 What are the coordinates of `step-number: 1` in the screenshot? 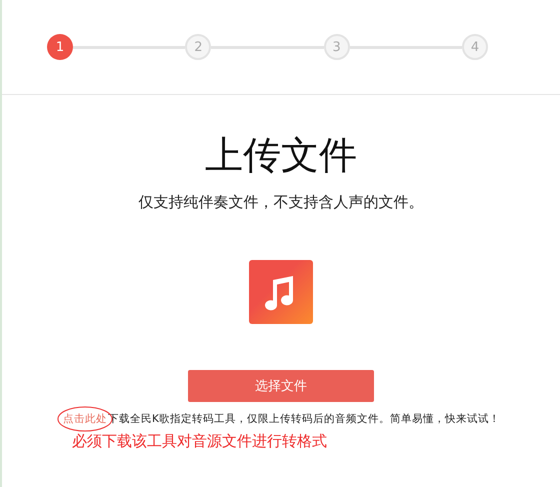 It's located at (60, 47).